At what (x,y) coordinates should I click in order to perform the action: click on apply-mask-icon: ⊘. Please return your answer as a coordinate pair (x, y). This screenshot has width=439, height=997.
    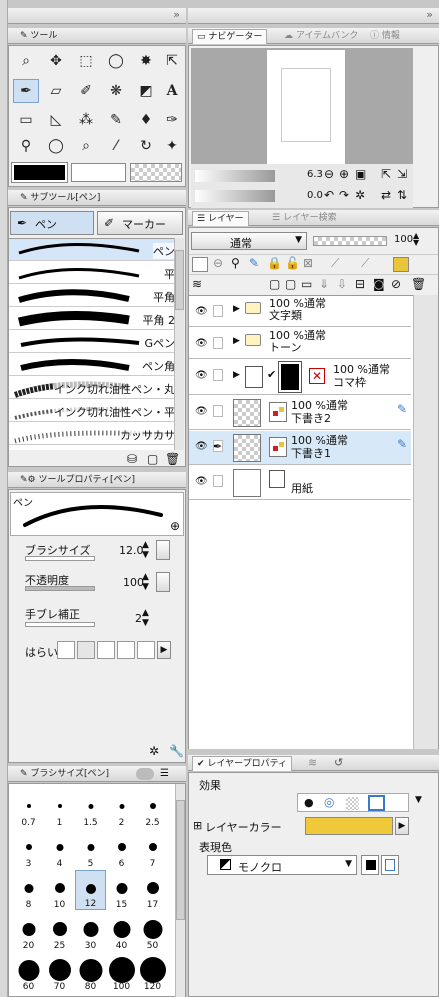
    Looking at the image, I should click on (396, 284).